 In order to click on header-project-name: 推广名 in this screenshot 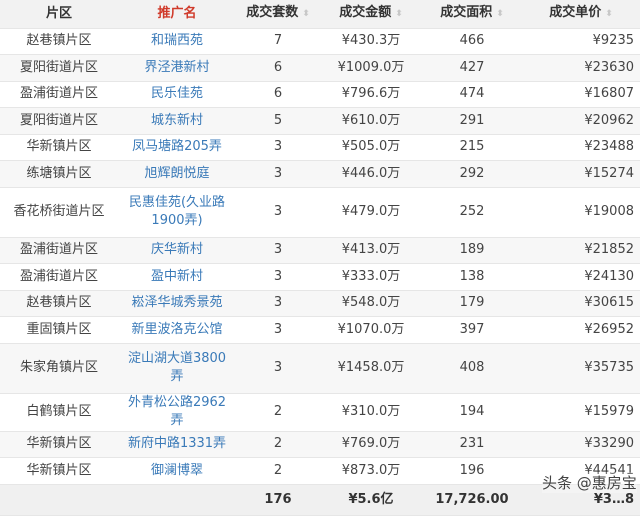, I will do `click(177, 14)`.